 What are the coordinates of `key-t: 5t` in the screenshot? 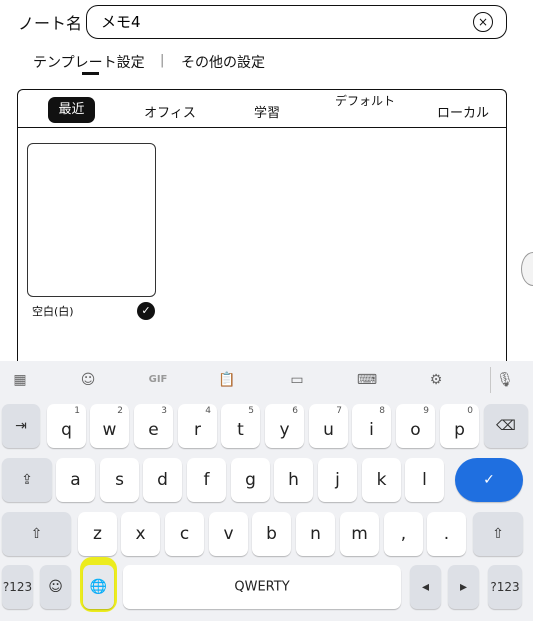 It's located at (240, 426).